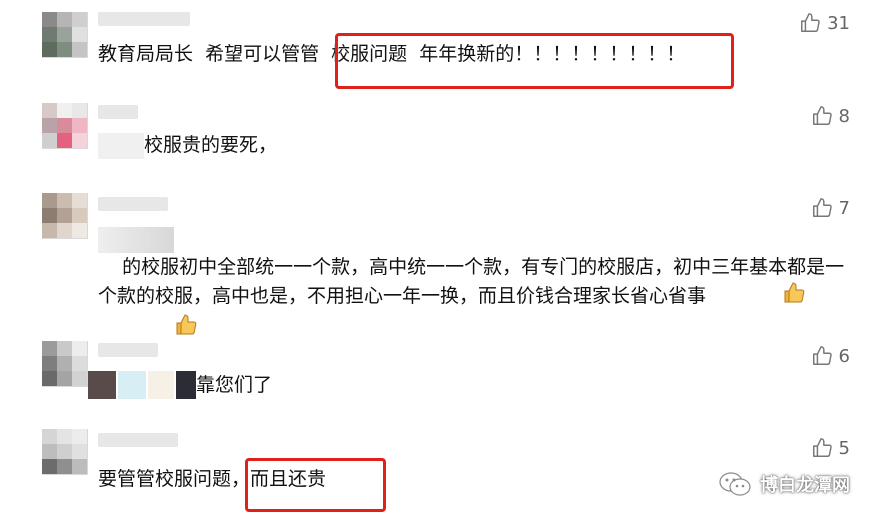  I want to click on like-button: 5, so click(830, 448).